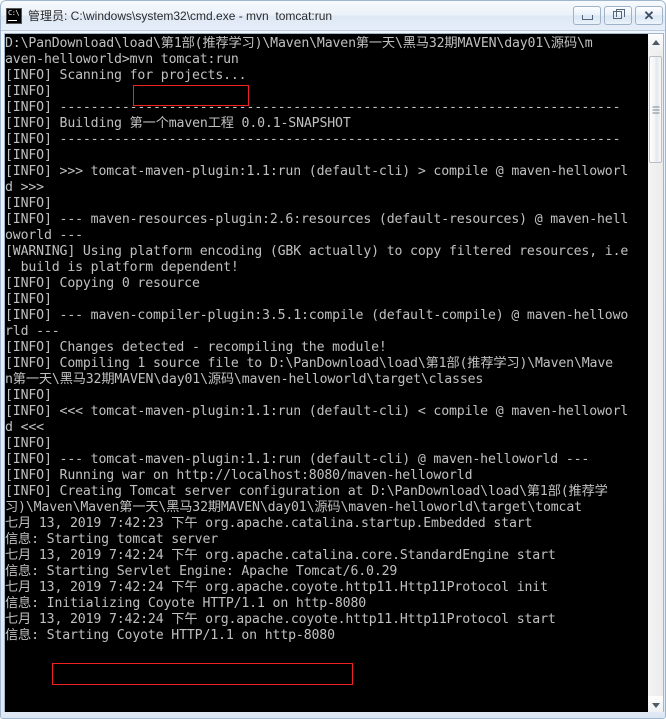  I want to click on scrollbar-thumb, so click(655, 109).